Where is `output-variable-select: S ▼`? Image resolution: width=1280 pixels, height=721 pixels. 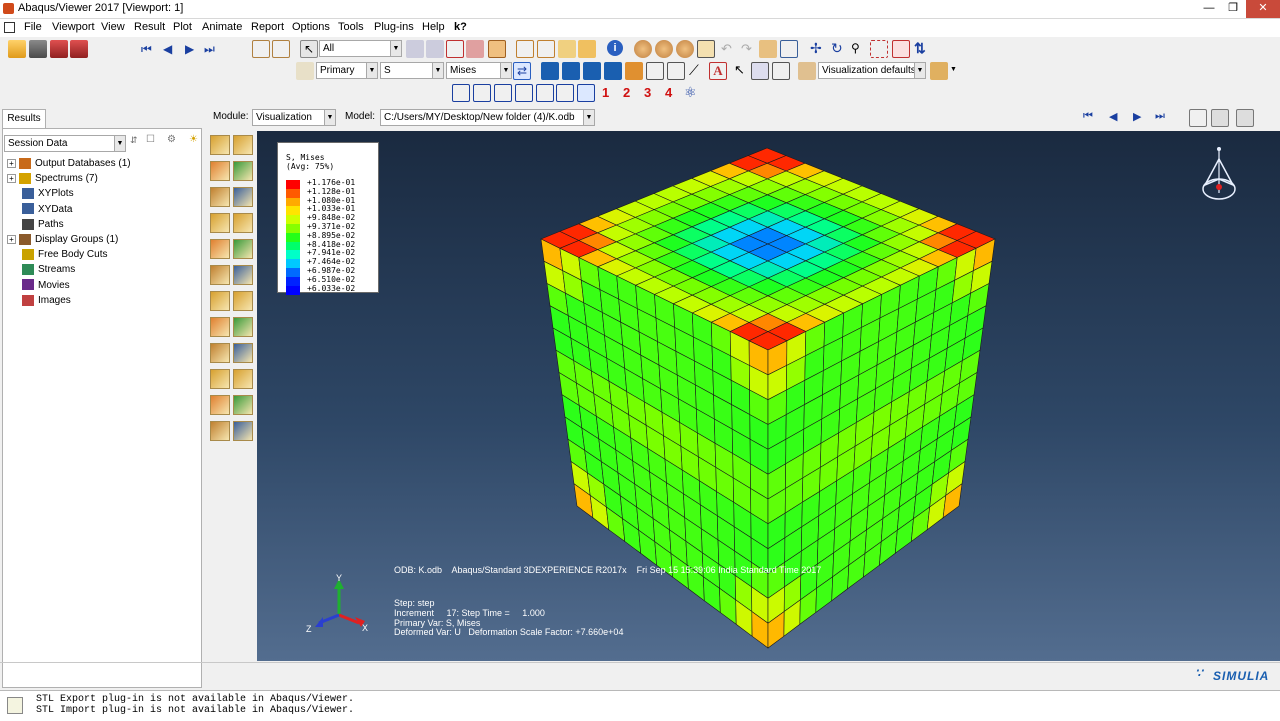
output-variable-select: S ▼ is located at coordinates (412, 70).